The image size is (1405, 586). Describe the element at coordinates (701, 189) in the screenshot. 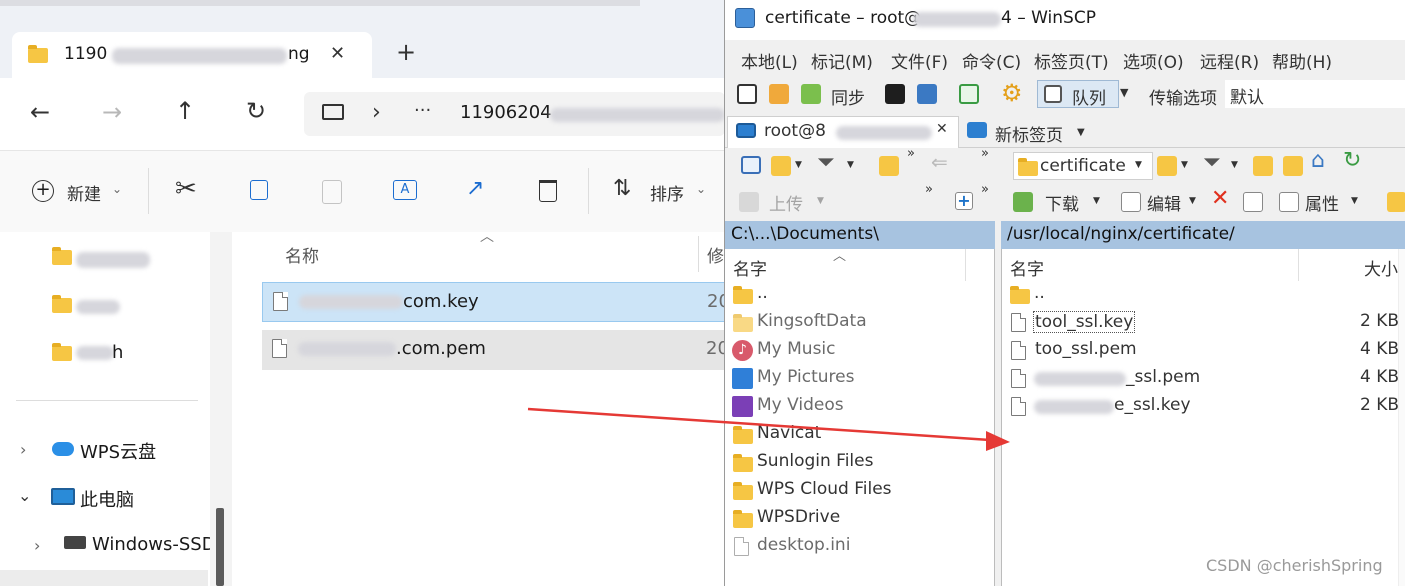

I see `sort-dropdown-icon: ⌄` at that location.